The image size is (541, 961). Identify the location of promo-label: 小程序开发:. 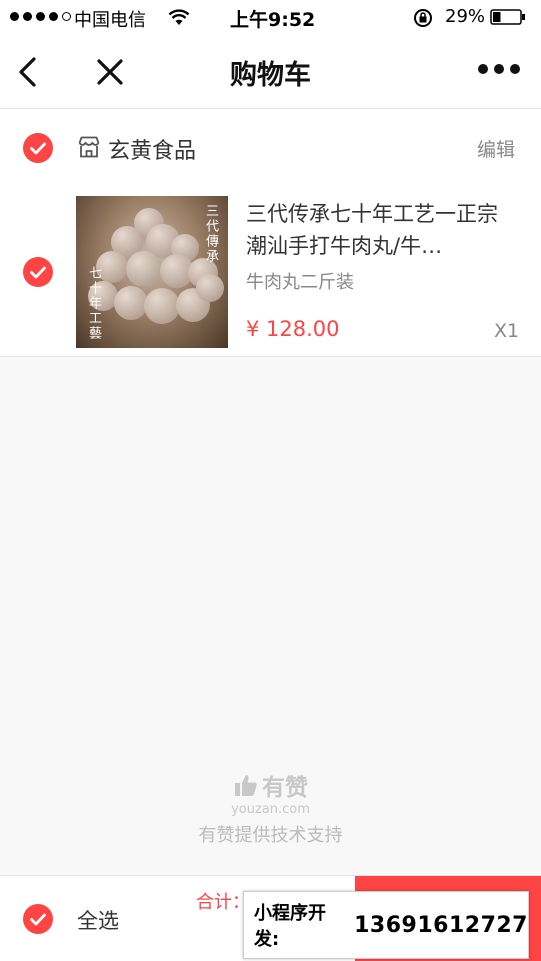
(290, 926).